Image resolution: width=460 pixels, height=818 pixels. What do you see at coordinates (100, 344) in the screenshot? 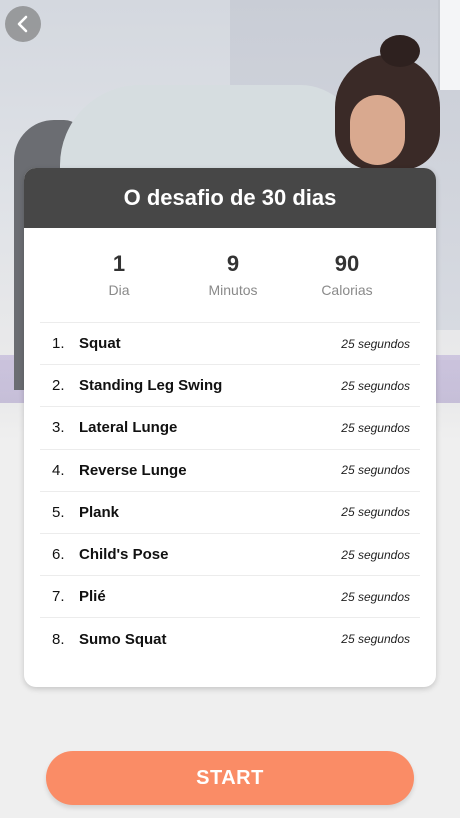
I see `exercise-name: Squat` at bounding box center [100, 344].